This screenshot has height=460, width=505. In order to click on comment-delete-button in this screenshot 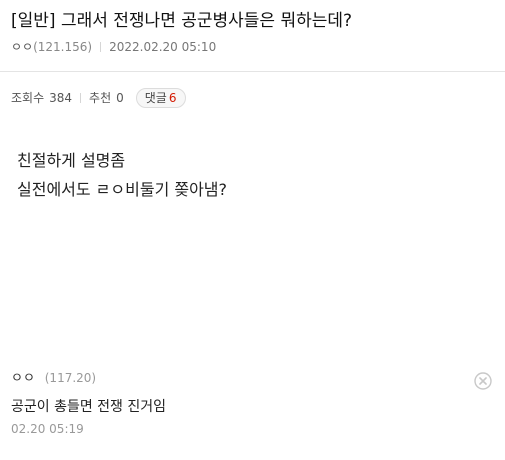, I will do `click(483, 381)`.